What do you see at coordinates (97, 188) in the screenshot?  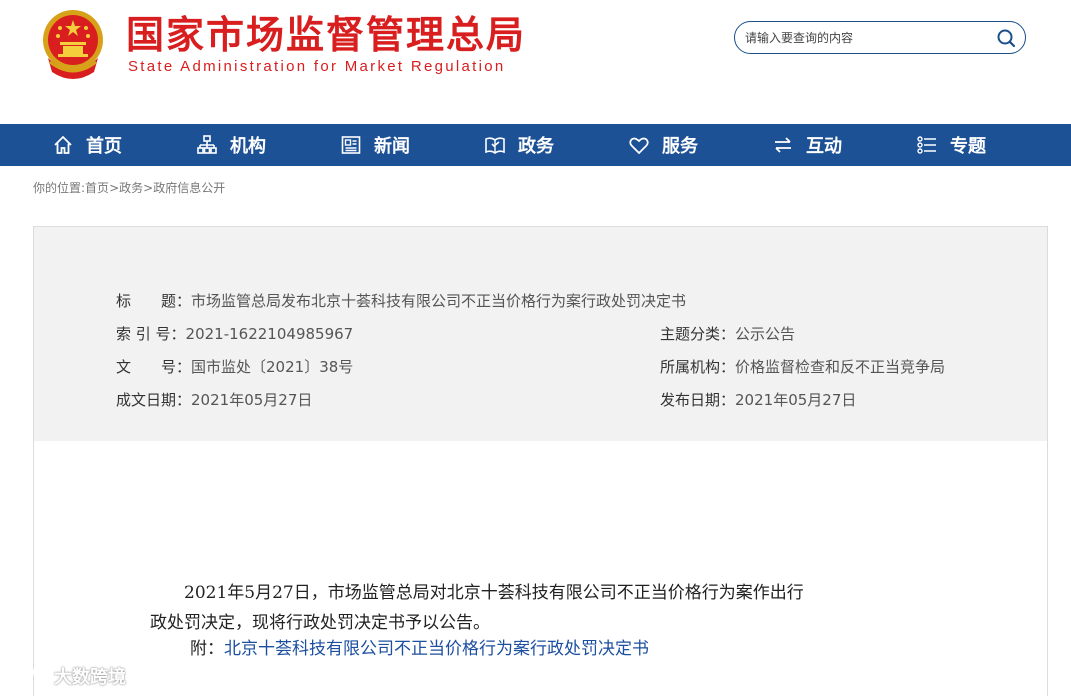 I see `breadcrumb-home-link: 首页` at bounding box center [97, 188].